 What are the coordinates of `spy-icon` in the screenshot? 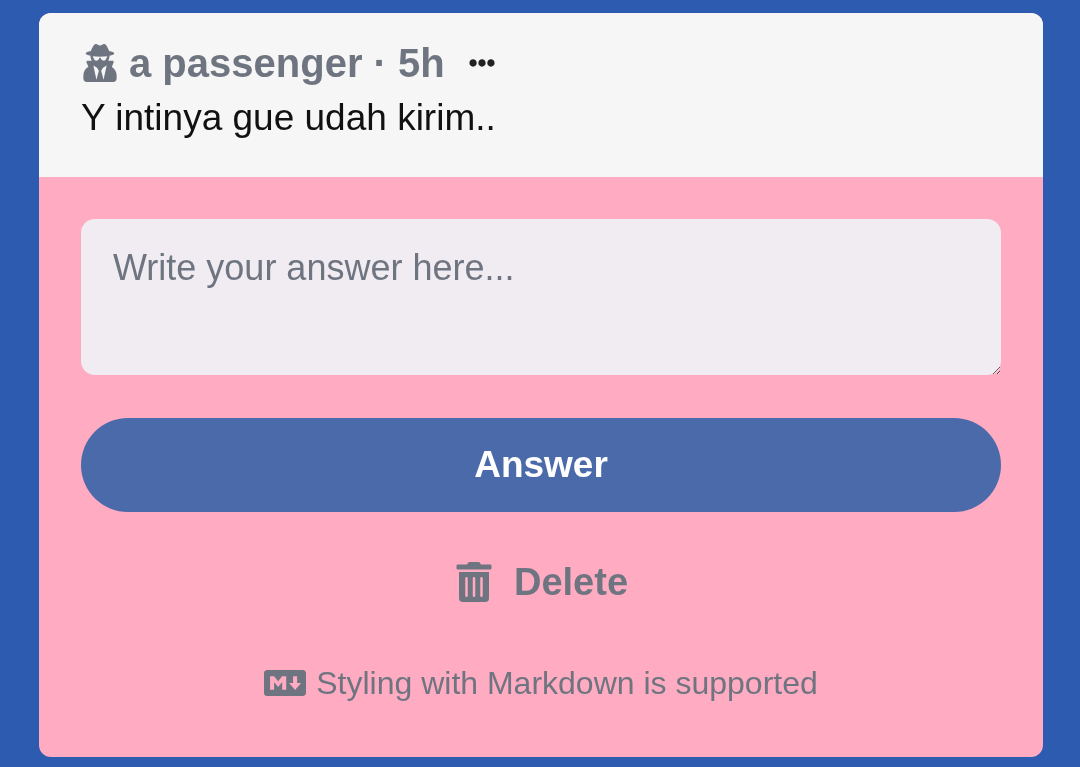 It's located at (100, 63).